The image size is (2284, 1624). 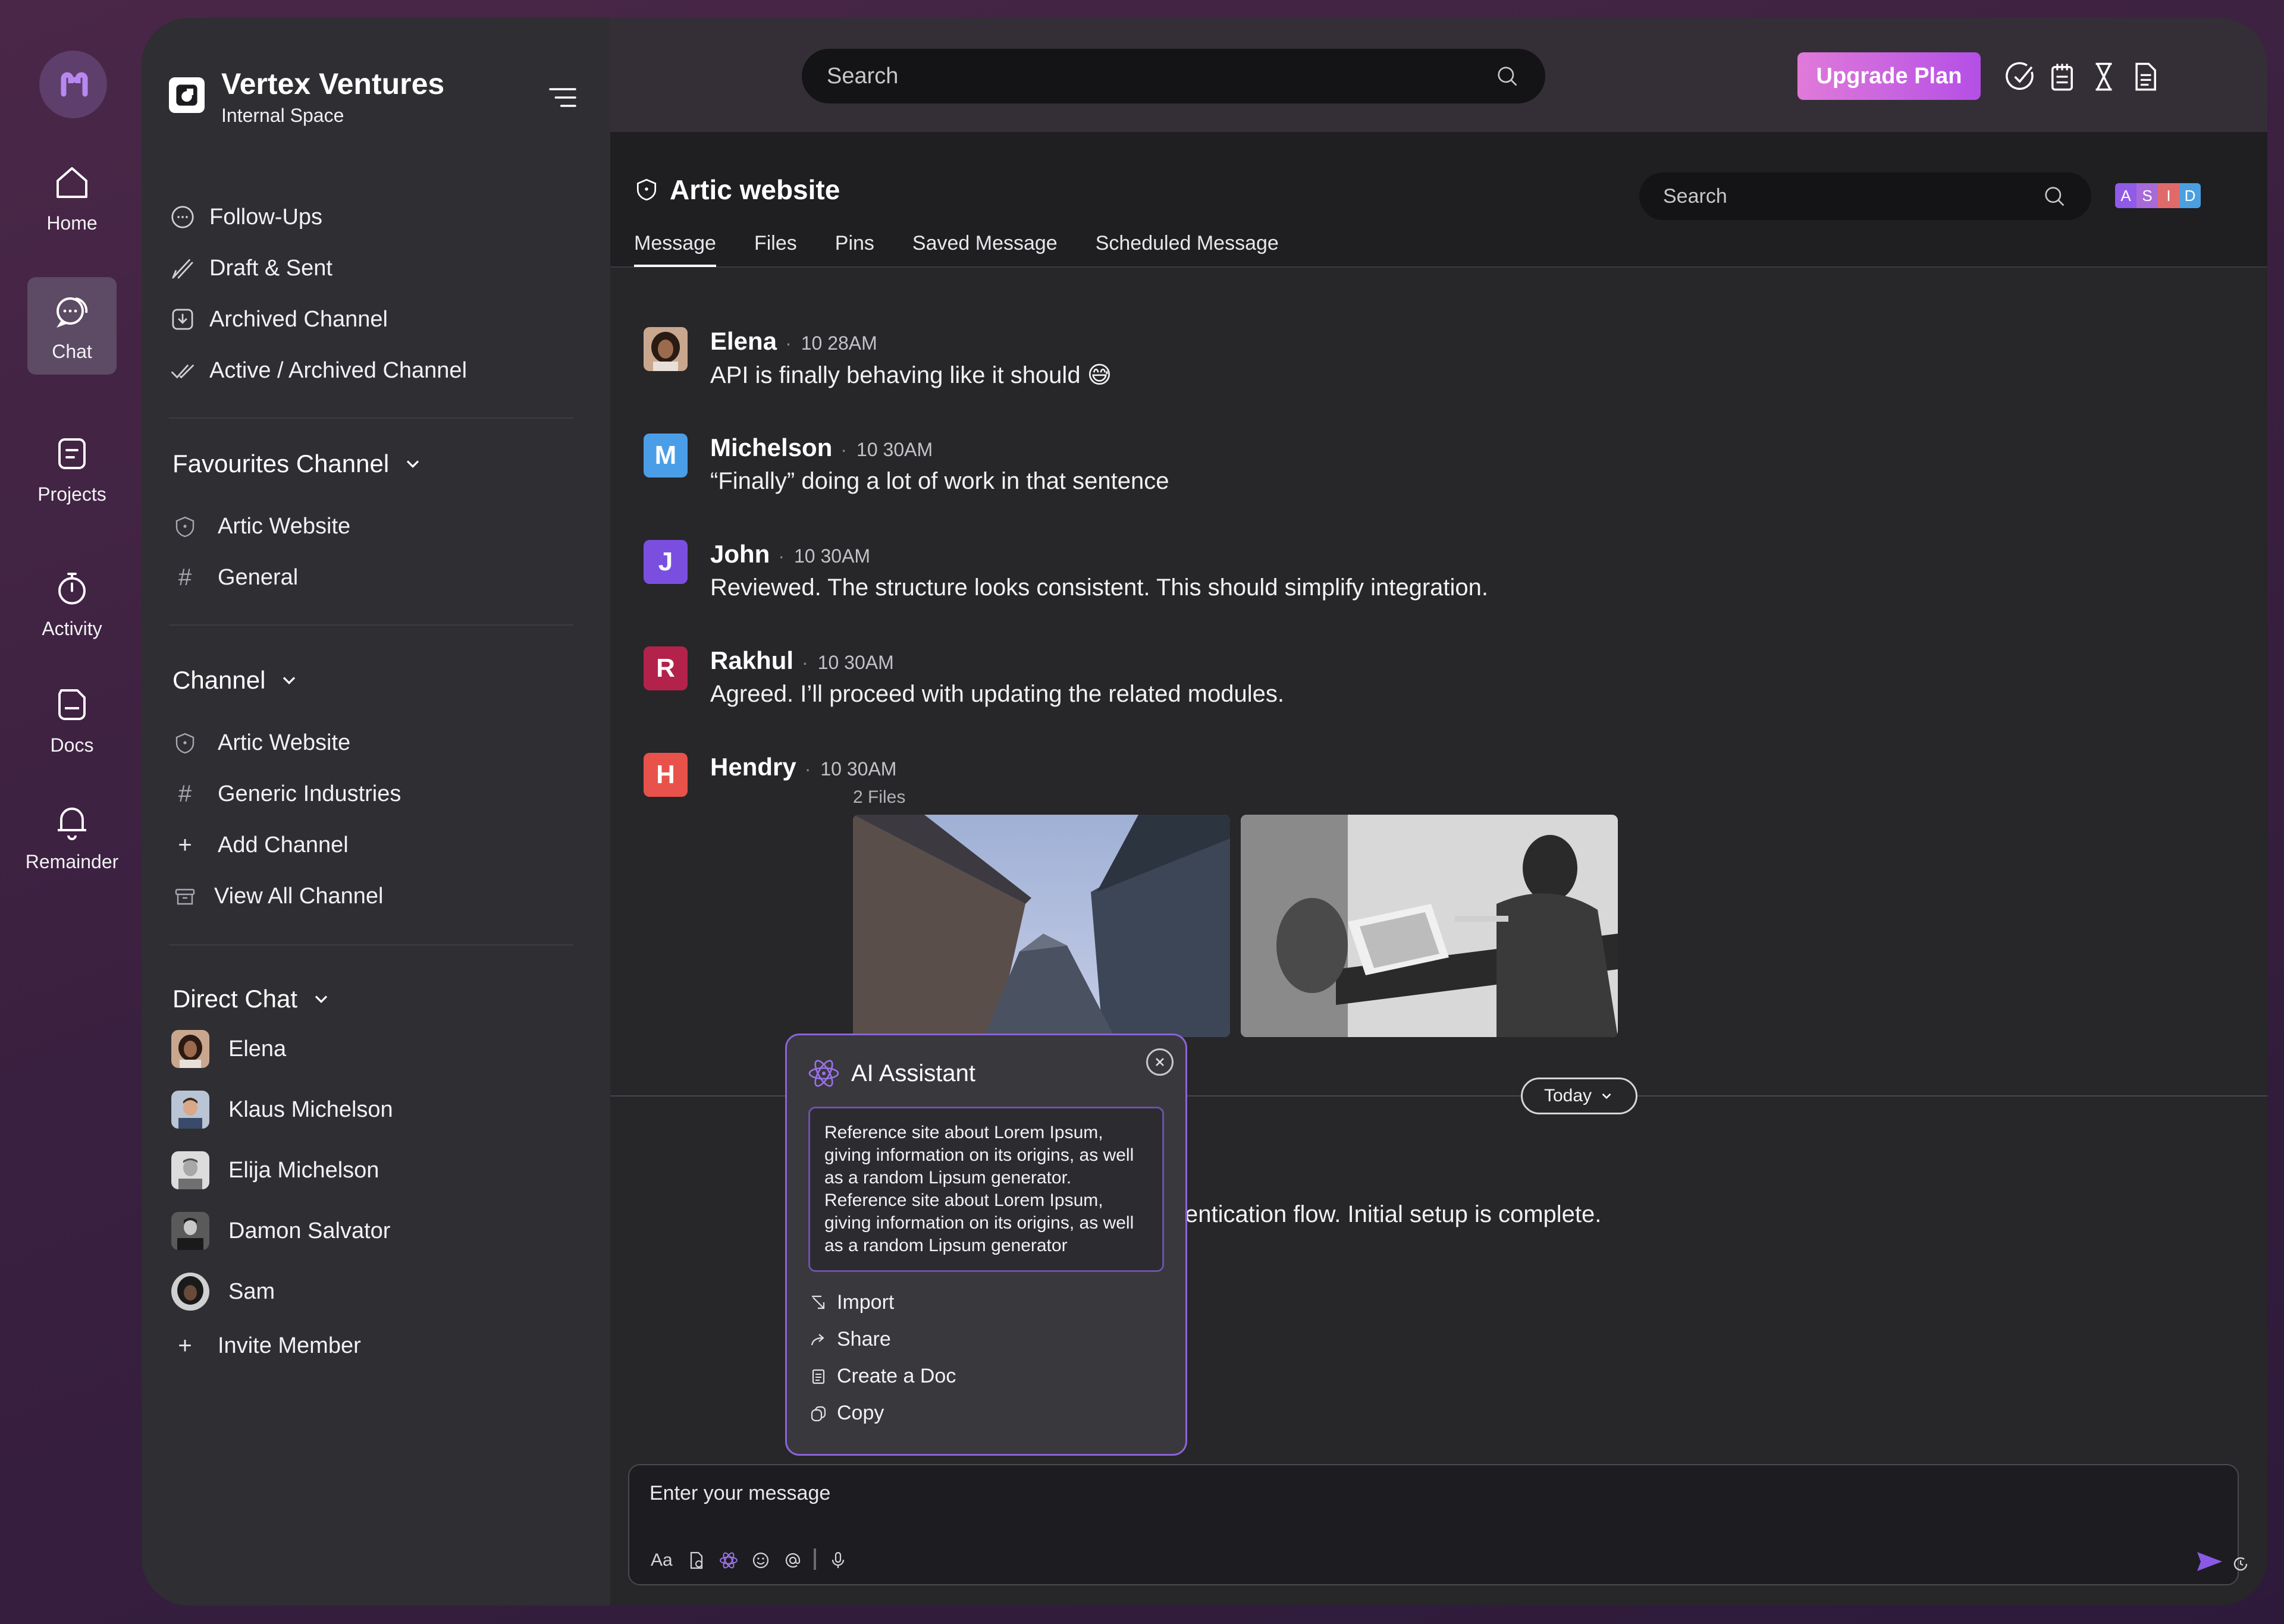 I want to click on emoji-button, so click(x=761, y=1560).